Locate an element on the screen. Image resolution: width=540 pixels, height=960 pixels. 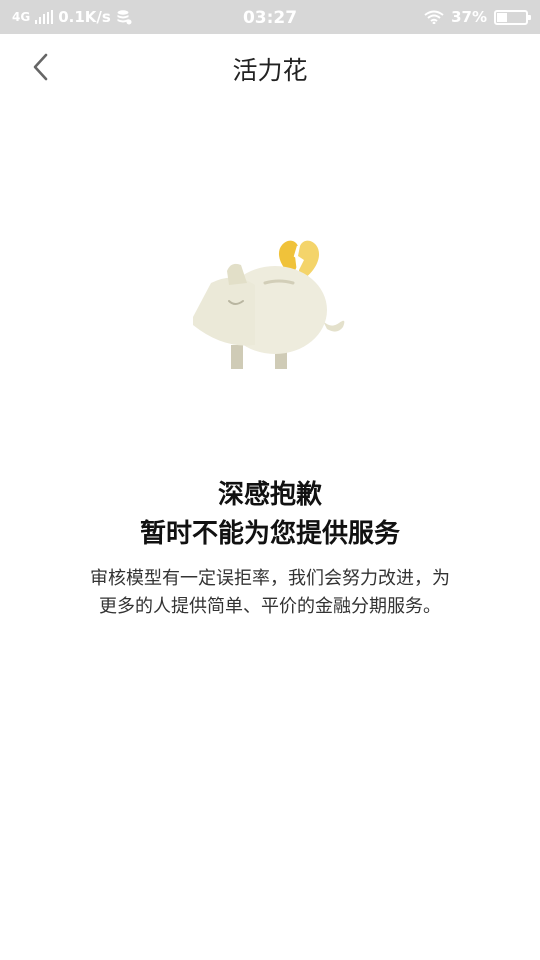
description-line: 更多的人提供简单、平价的金融分期服务。 is located at coordinates (270, 606).